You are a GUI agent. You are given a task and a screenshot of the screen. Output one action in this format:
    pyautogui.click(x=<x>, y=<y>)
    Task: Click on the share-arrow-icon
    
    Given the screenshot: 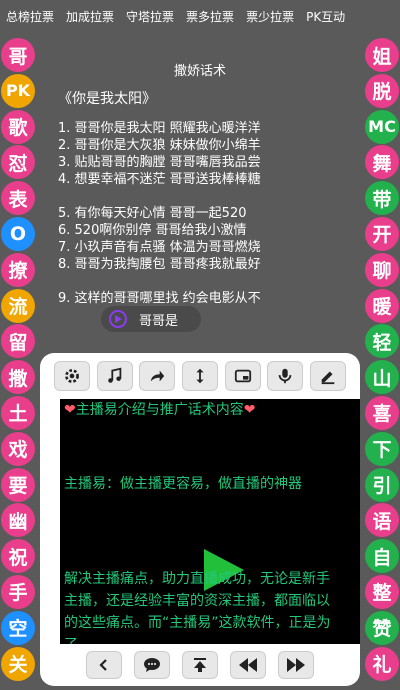 What is the action you would take?
    pyautogui.click(x=158, y=376)
    